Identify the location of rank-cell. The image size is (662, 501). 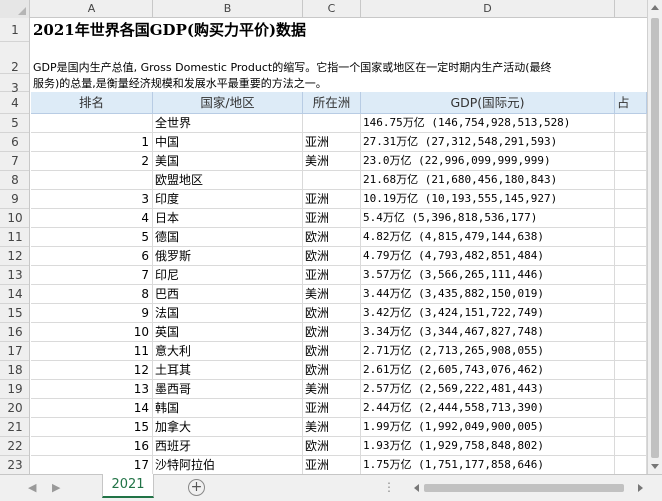
(92, 123).